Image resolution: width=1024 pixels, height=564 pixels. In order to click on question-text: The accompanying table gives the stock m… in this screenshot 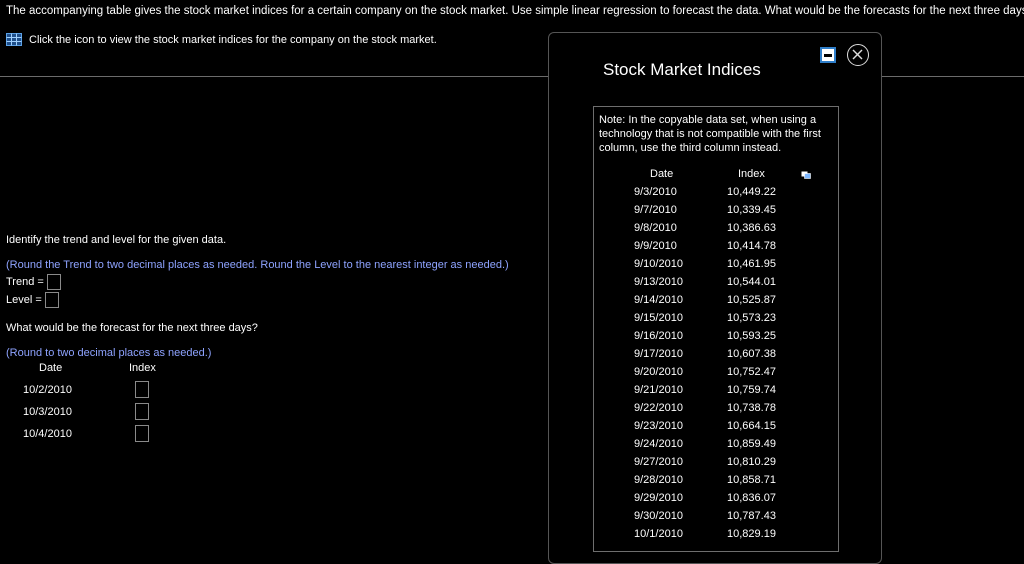, I will do `click(515, 11)`.